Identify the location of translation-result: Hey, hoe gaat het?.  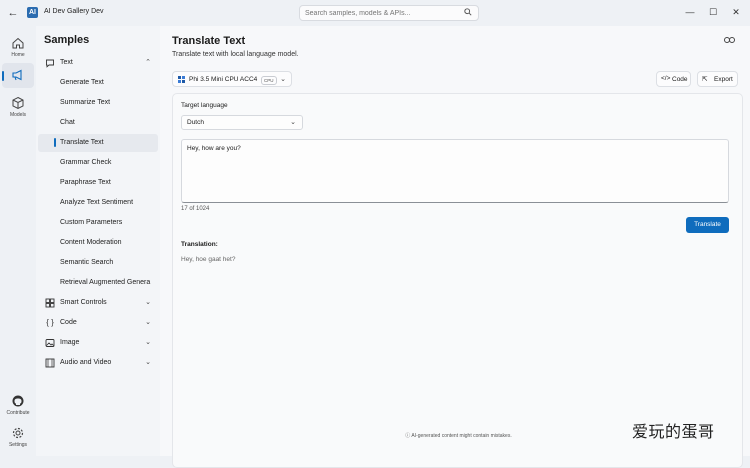
(208, 259).